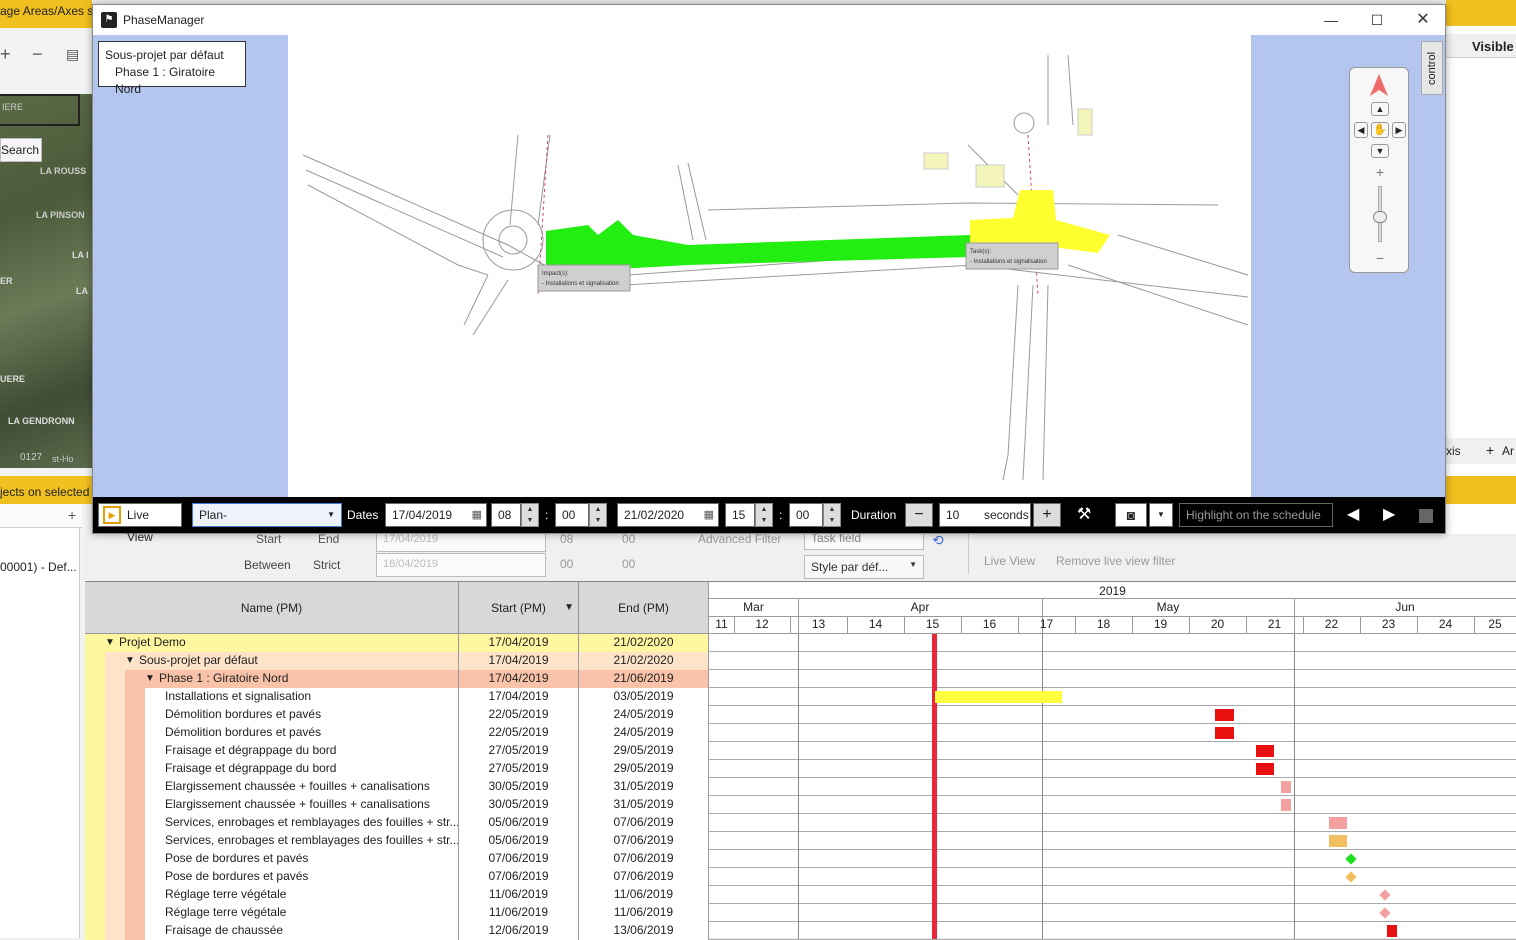  I want to click on start-minute-stepper: ▲ ▼, so click(598, 515).